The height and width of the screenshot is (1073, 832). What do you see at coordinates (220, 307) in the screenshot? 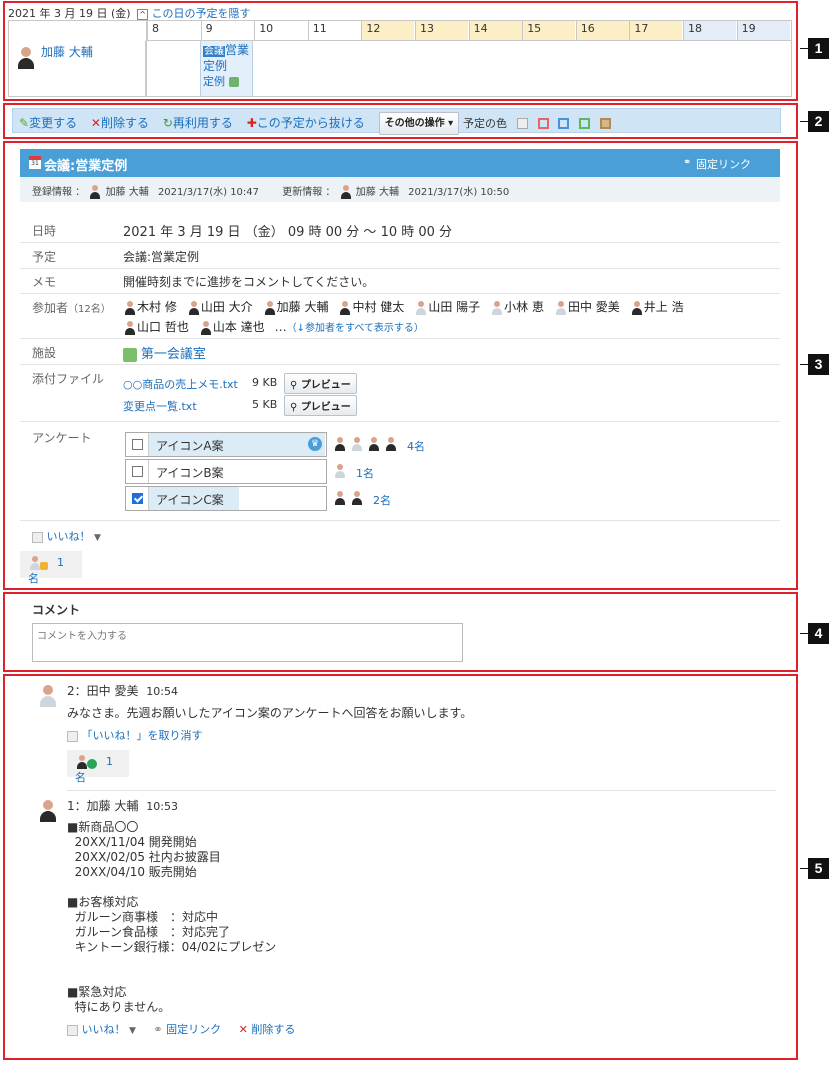
I see `participant: 山田 大介` at bounding box center [220, 307].